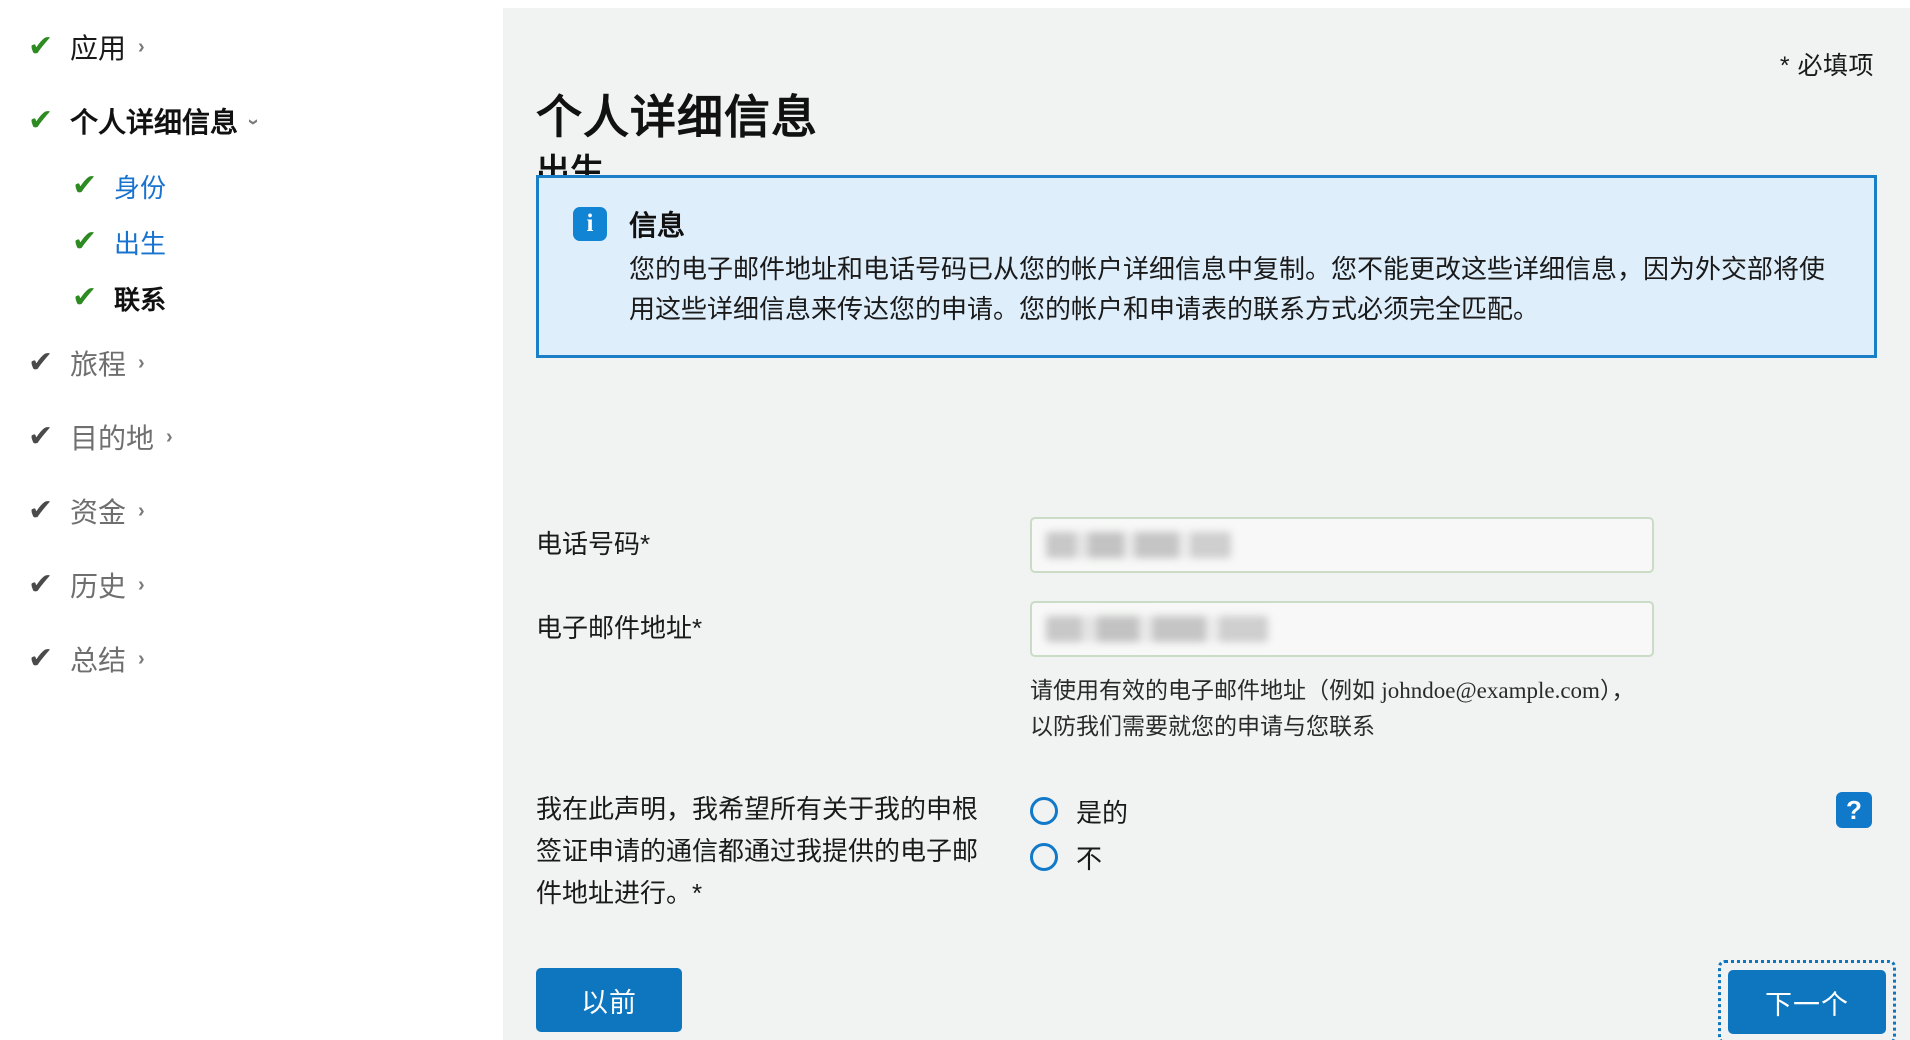 The height and width of the screenshot is (1040, 1910). Describe the element at coordinates (593, 544) in the screenshot. I see `phone-field-label: 电话号码*` at that location.